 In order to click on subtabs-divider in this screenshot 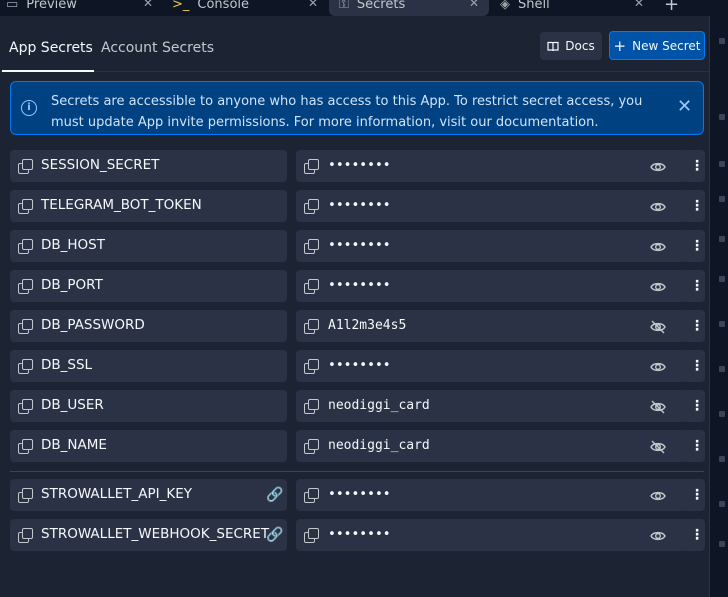, I will do `click(355, 71)`.